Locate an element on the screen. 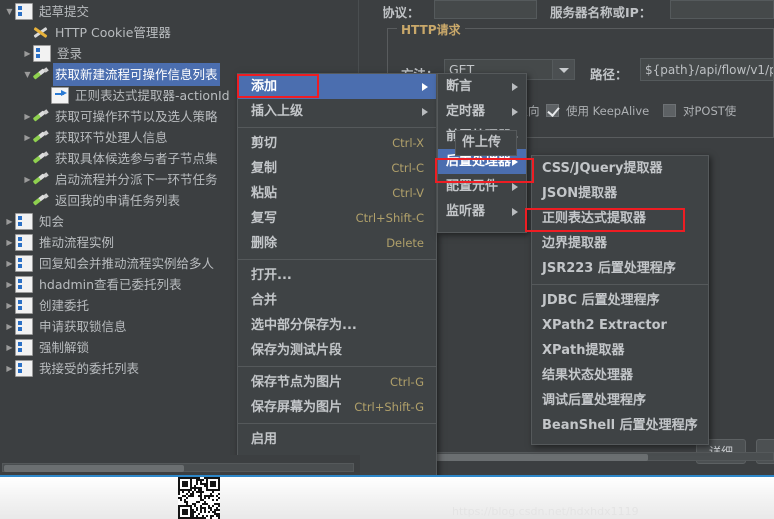 This screenshot has height=519, width=774. server-label: 服务器名称或IP： is located at coordinates (601, 12).